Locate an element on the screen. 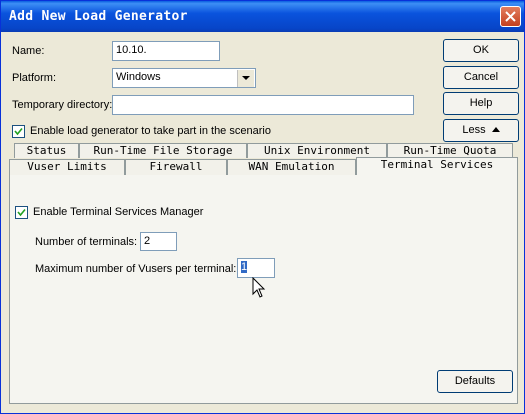 This screenshot has height=414, width=525. platform-selected-value: Windows is located at coordinates (138, 77).